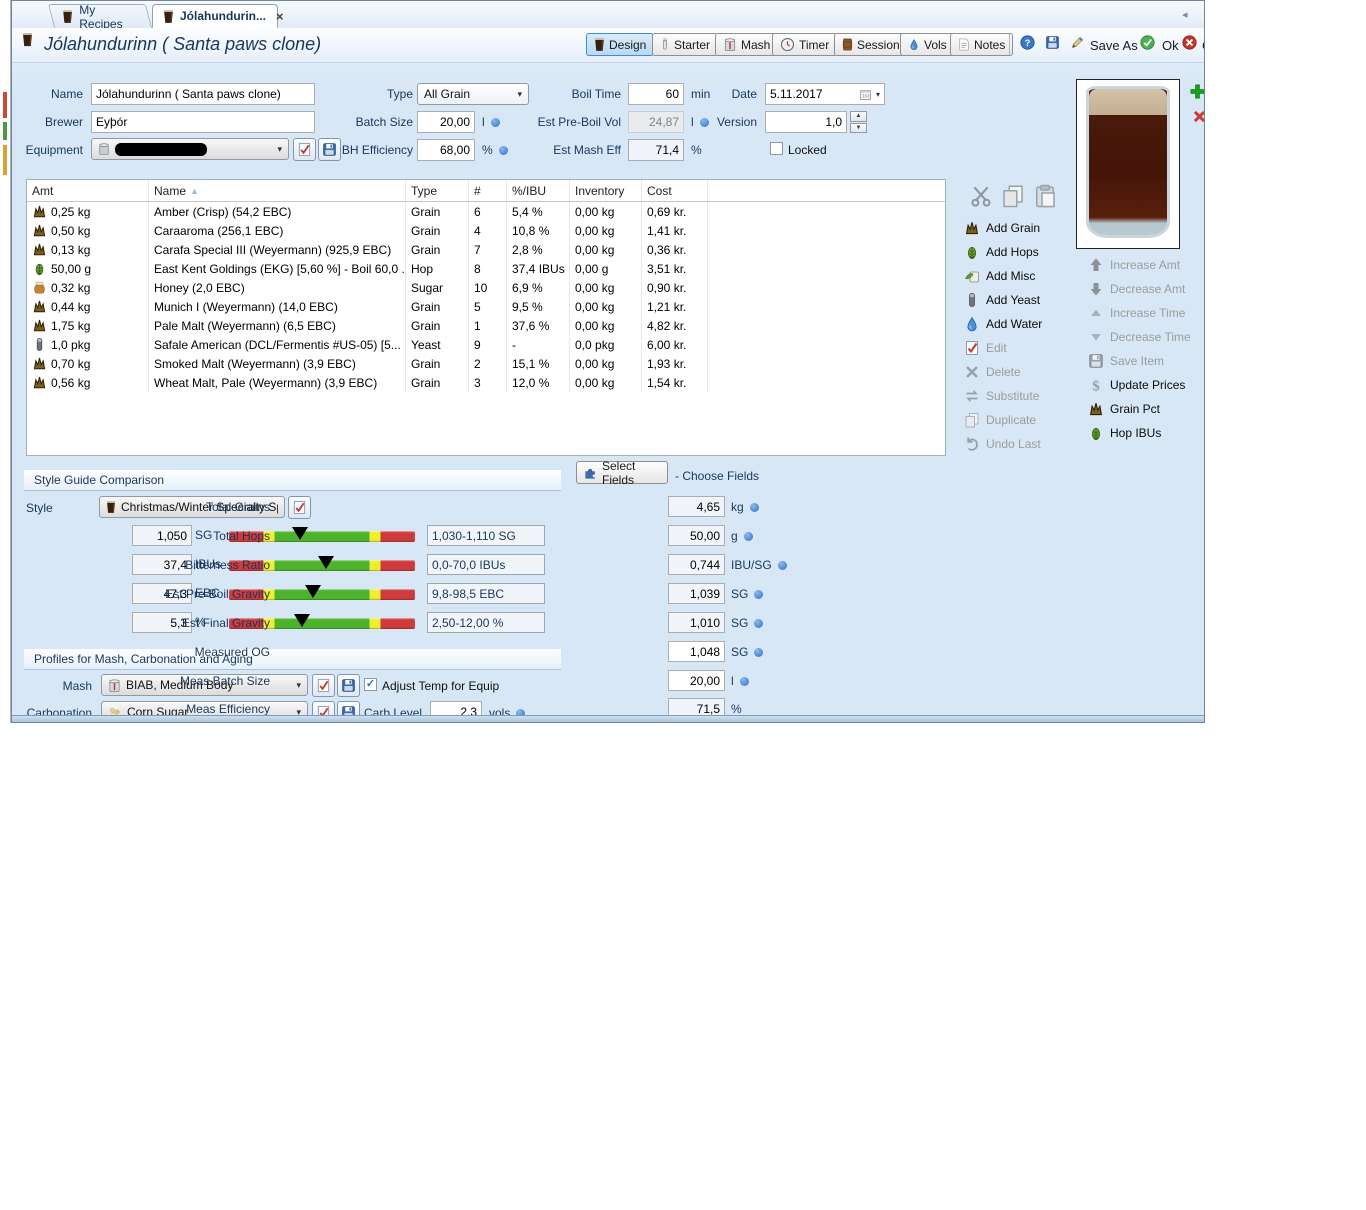  I want to click on version-input, so click(806, 122).